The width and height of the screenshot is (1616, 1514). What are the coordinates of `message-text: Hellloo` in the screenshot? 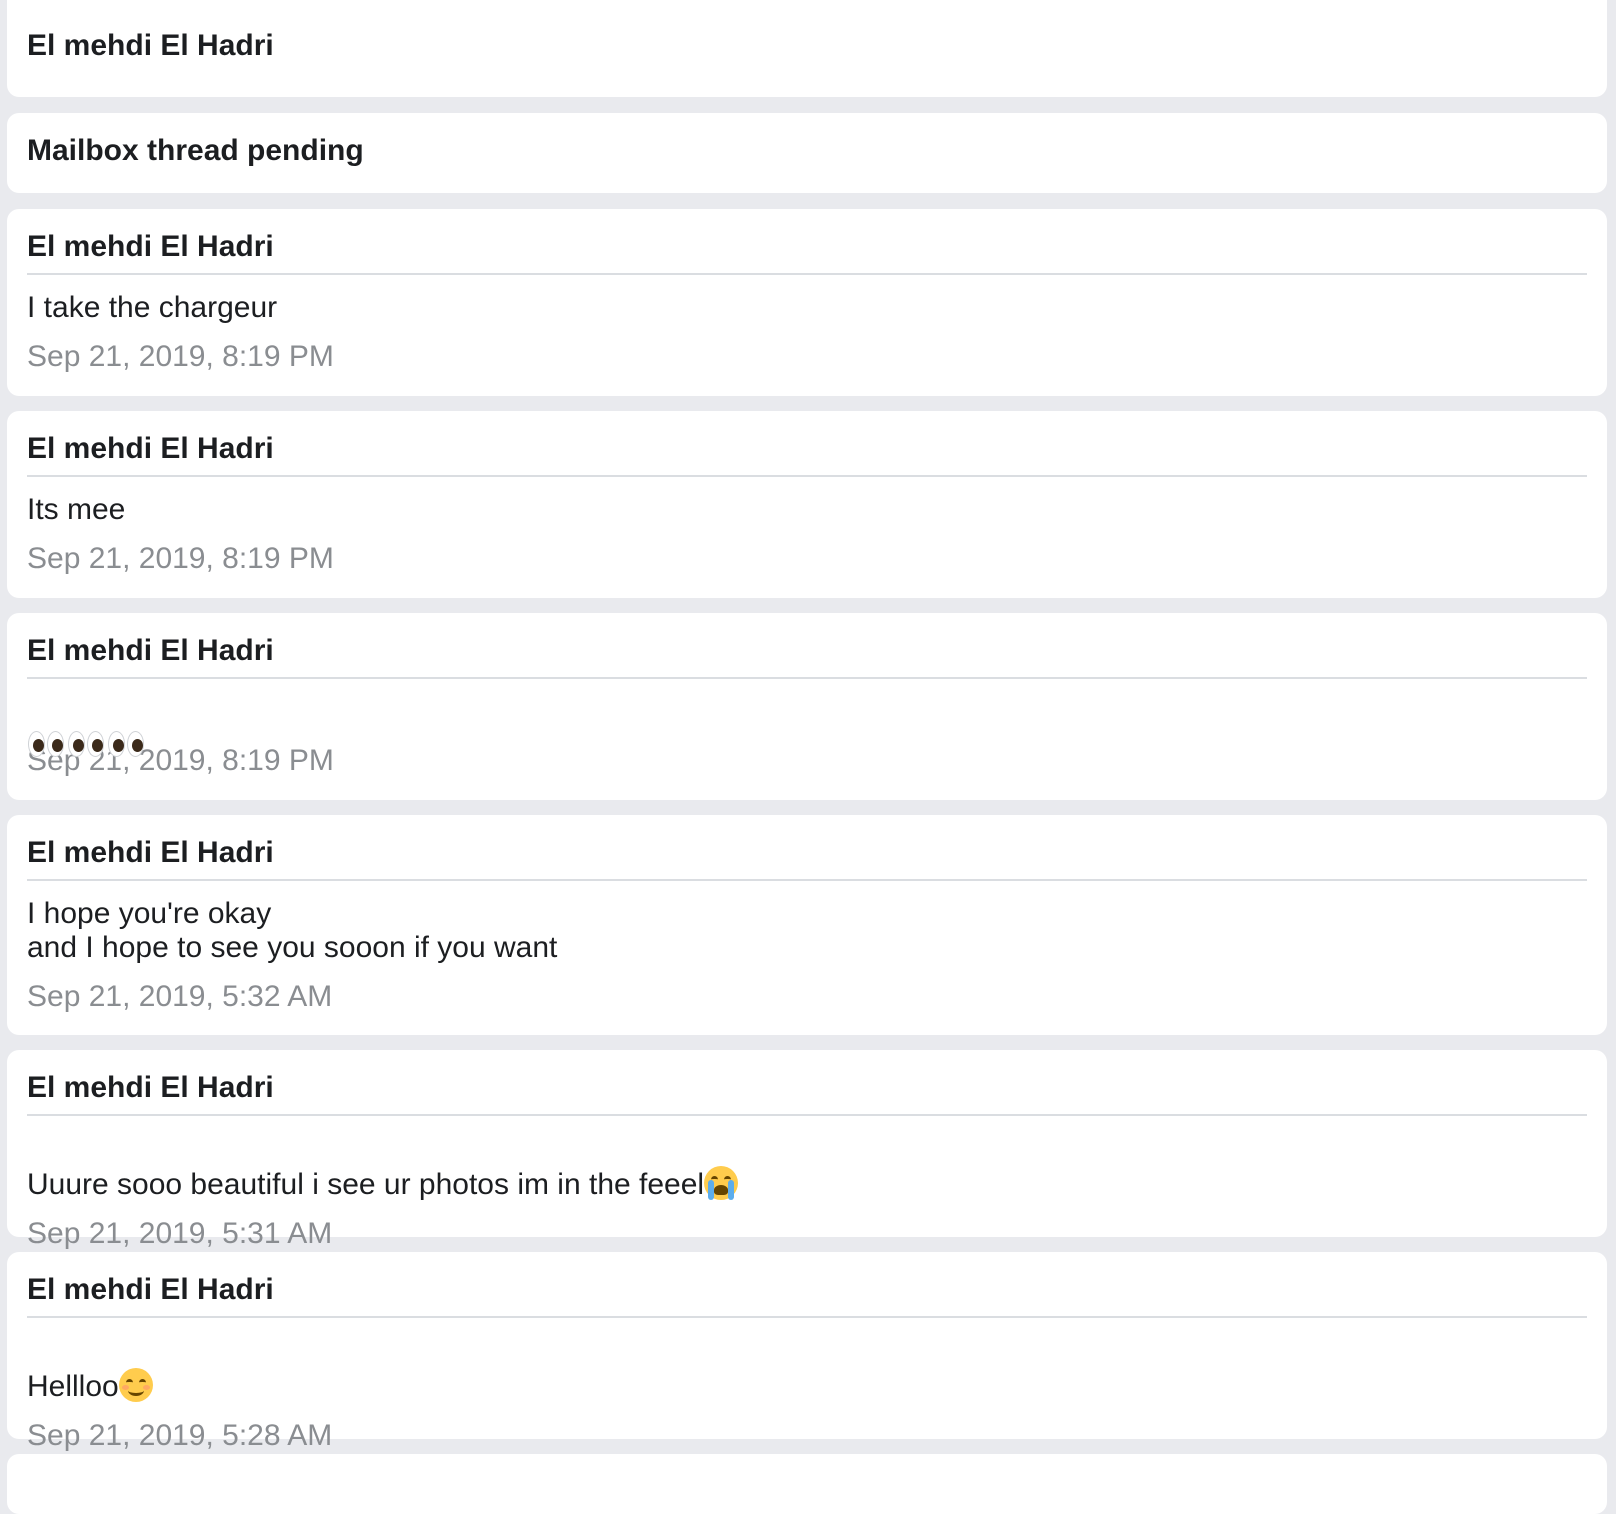 It's located at (807, 1369).